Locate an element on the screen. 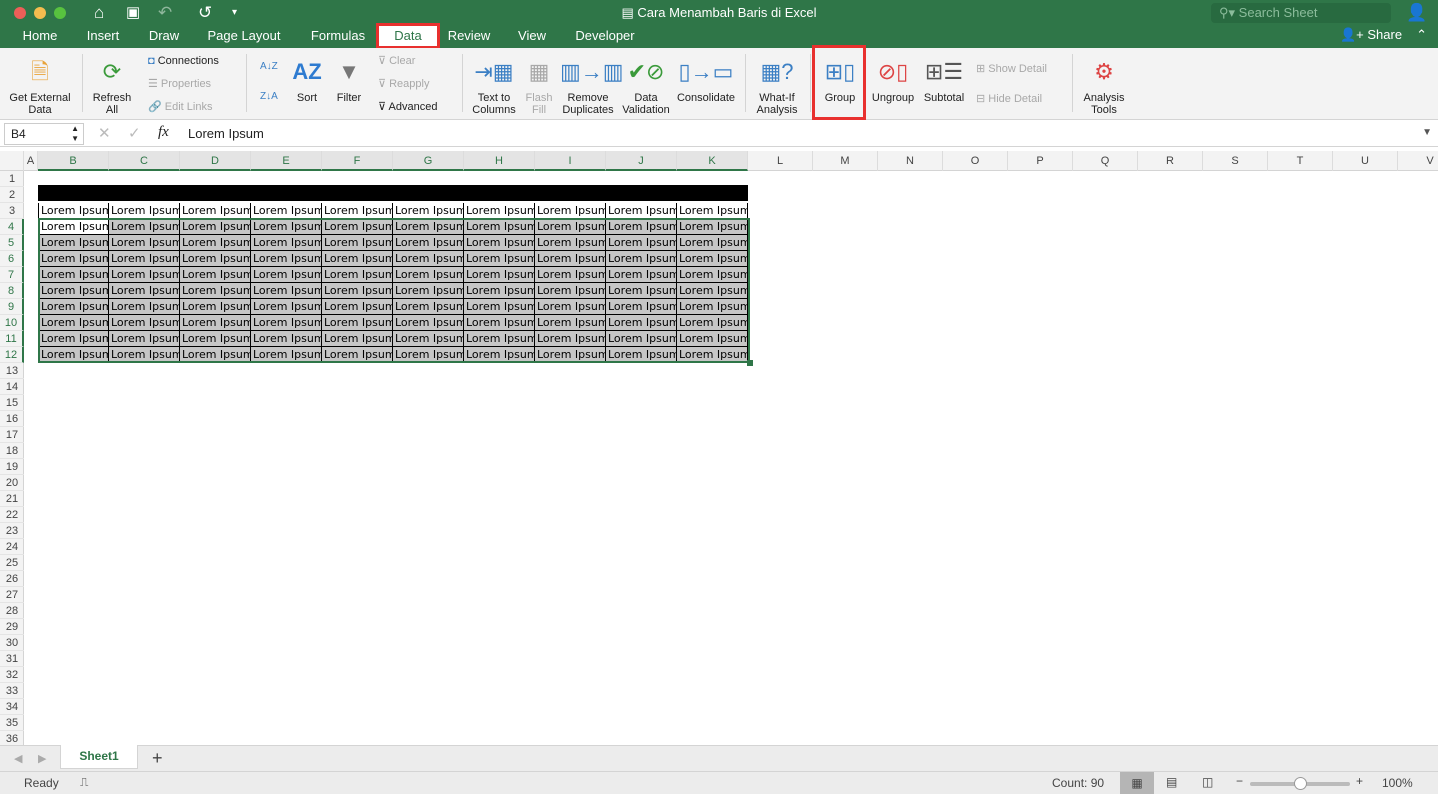  enter-icon: ✓ is located at coordinates (134, 133).